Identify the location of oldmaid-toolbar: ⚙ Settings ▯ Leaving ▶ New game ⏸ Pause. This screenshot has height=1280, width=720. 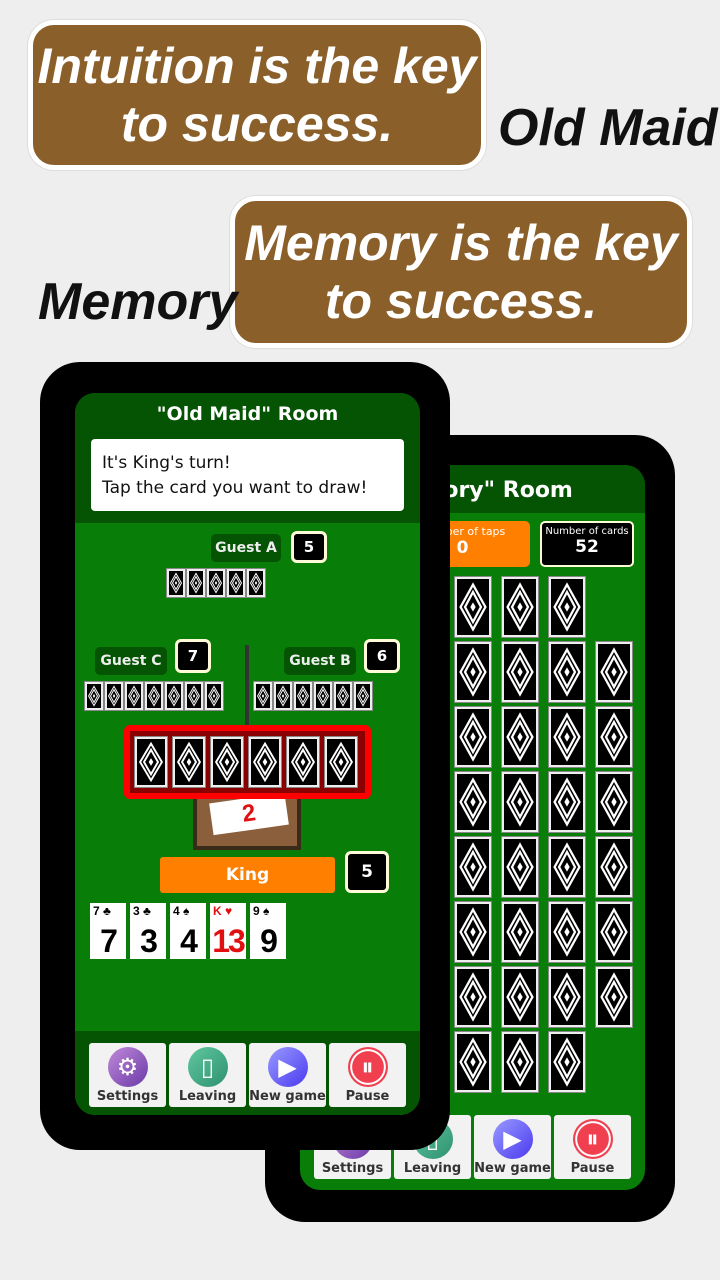
(247, 1075).